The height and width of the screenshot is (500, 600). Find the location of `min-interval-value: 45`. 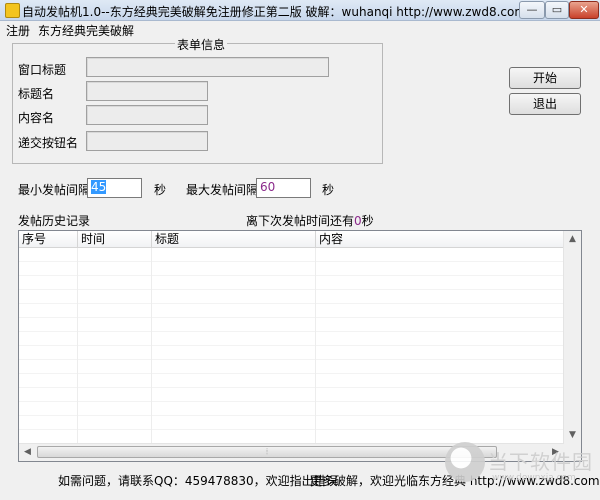

min-interval-value: 45 is located at coordinates (99, 187).